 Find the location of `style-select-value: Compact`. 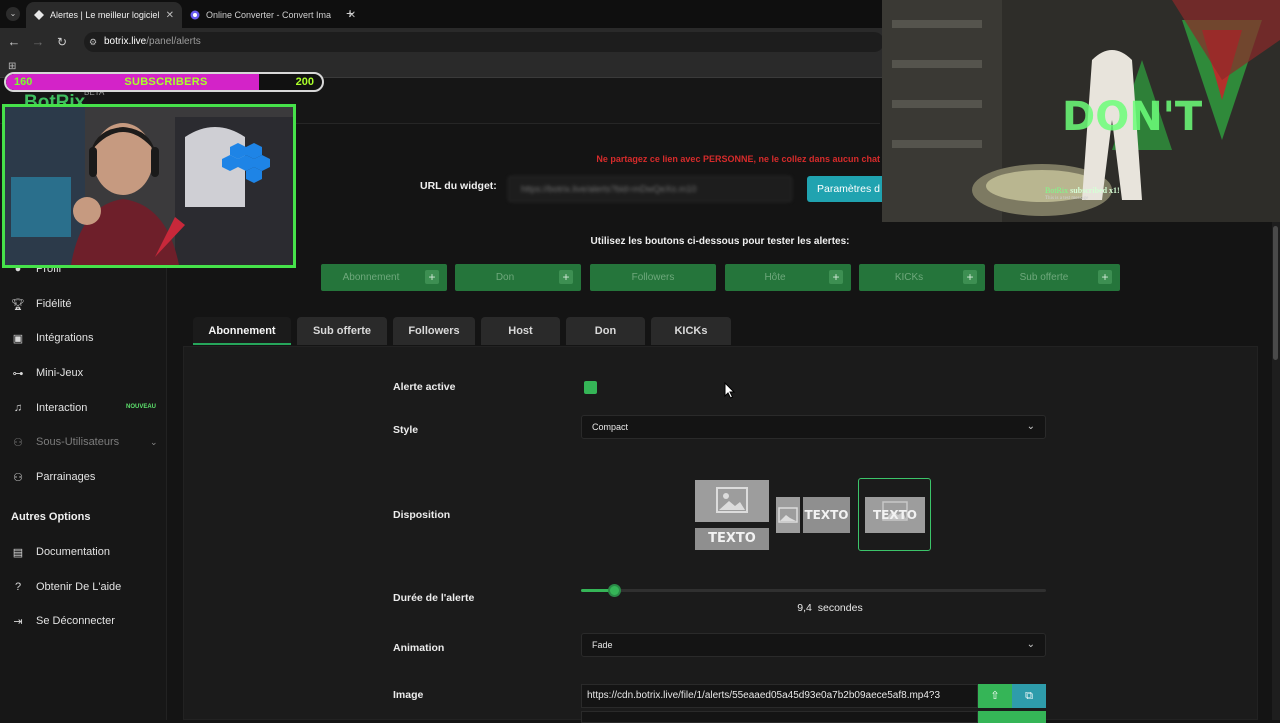

style-select-value: Compact is located at coordinates (610, 427).